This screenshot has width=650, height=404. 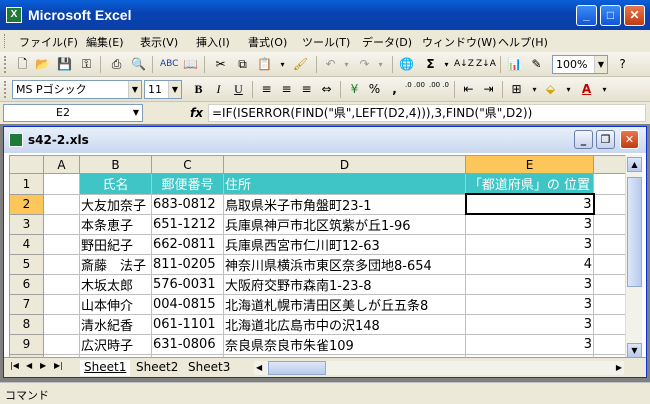 What do you see at coordinates (282, 64) in the screenshot?
I see `paste-dropdown-icon: ▾` at bounding box center [282, 64].